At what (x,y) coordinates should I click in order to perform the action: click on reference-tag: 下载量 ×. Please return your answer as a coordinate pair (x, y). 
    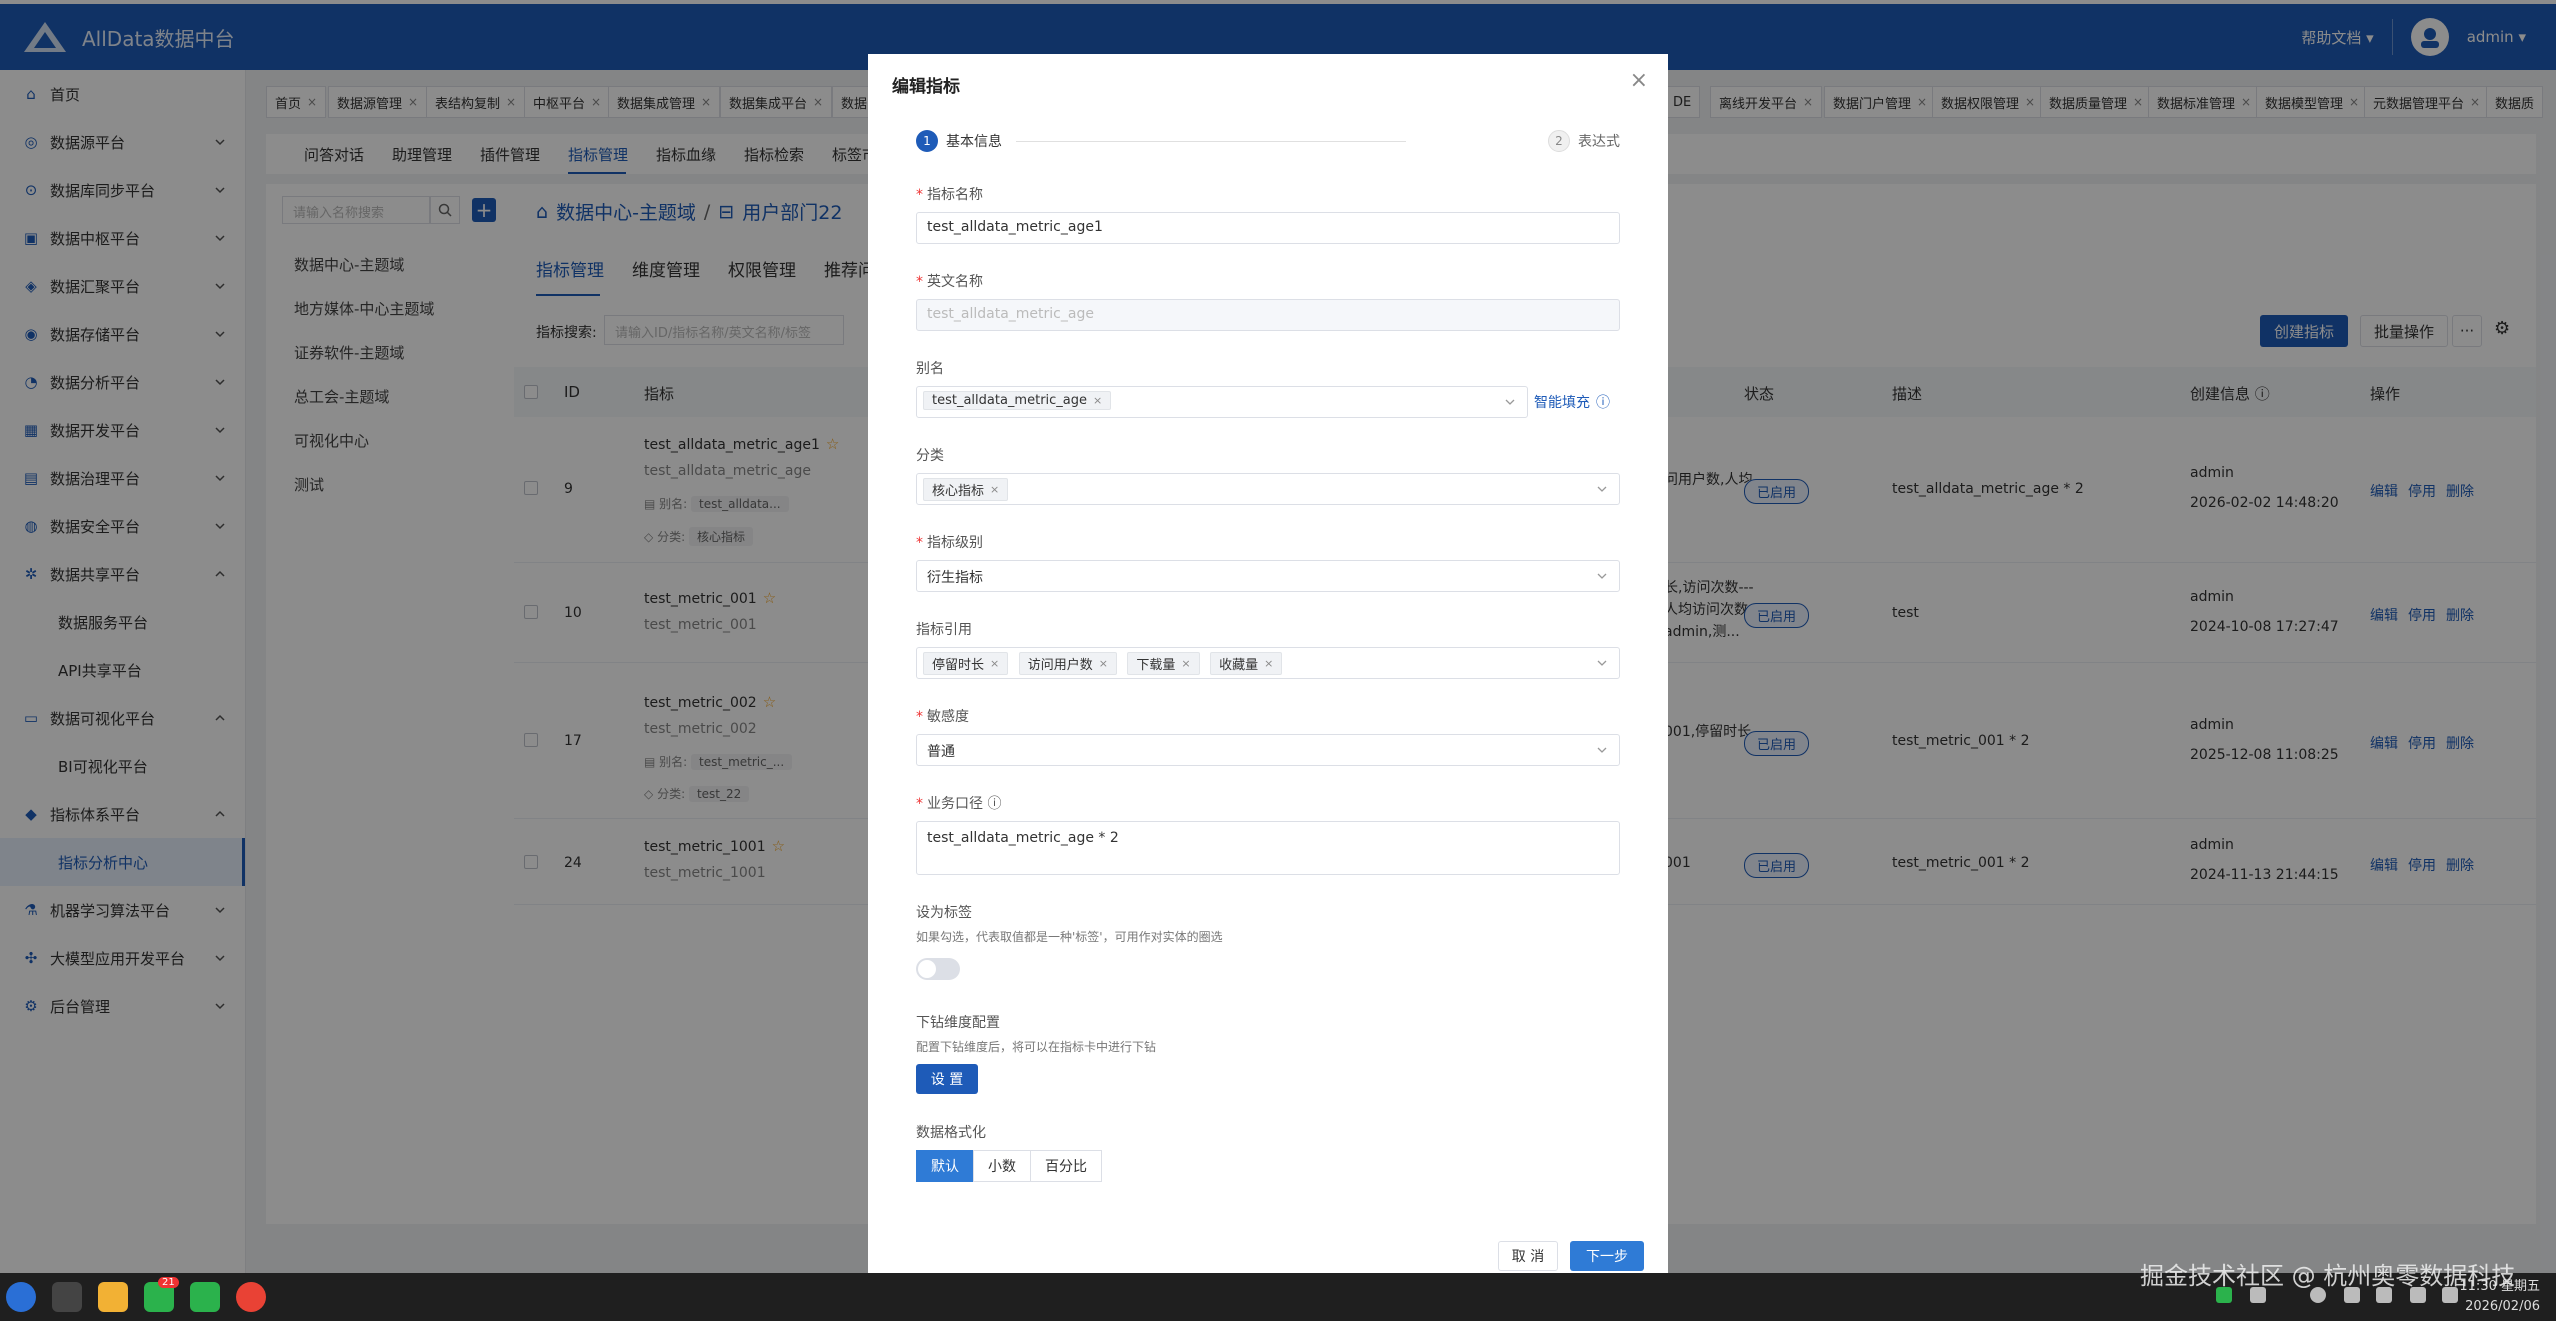
    Looking at the image, I should click on (1163, 663).